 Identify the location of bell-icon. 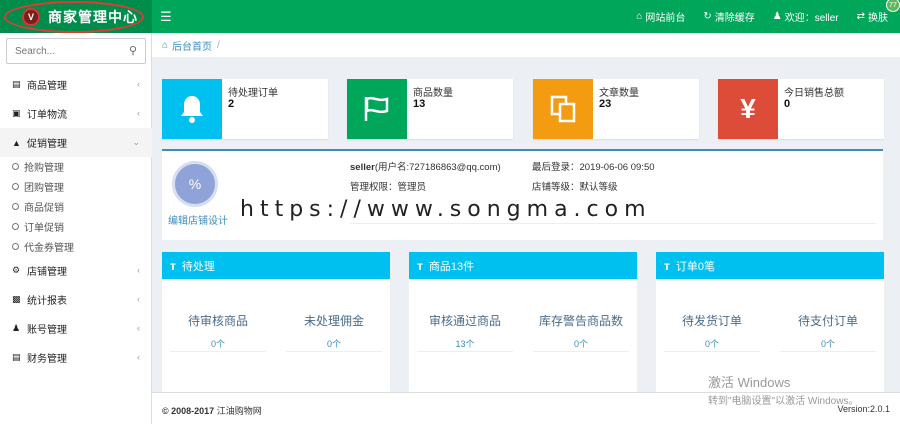
(192, 109).